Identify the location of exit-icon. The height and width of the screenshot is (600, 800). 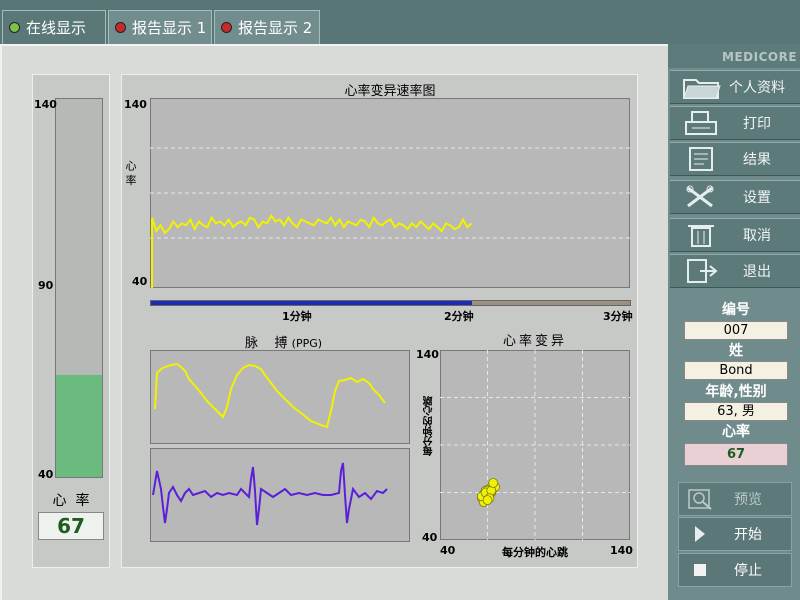
(702, 271).